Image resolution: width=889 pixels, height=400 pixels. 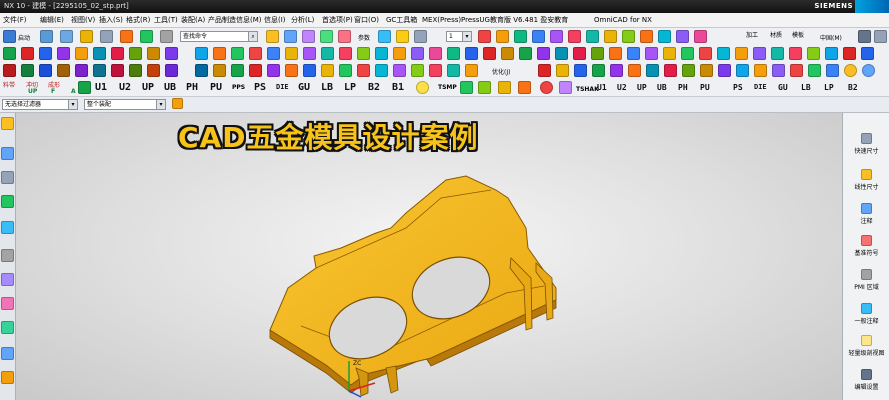 I want to click on unfold-icon, so click(x=597, y=53).